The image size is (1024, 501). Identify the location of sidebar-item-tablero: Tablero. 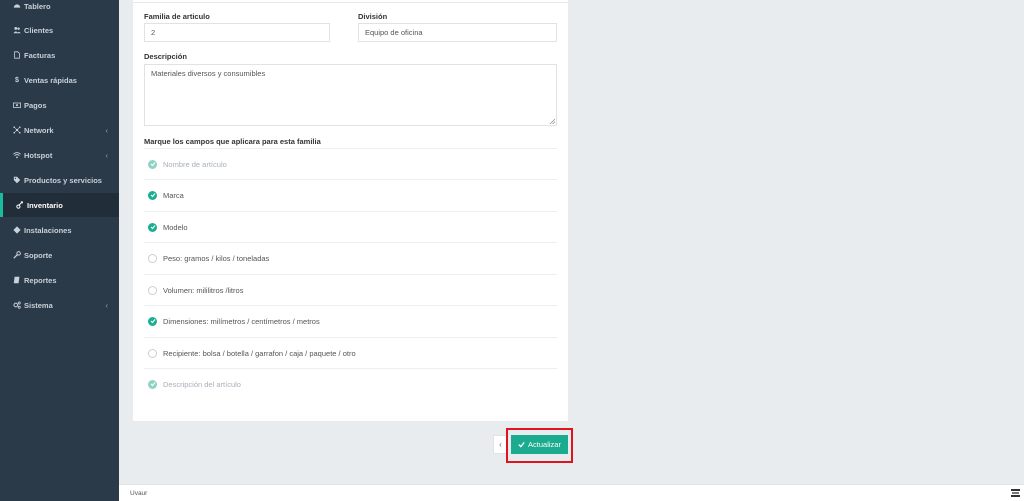
(59, 9).